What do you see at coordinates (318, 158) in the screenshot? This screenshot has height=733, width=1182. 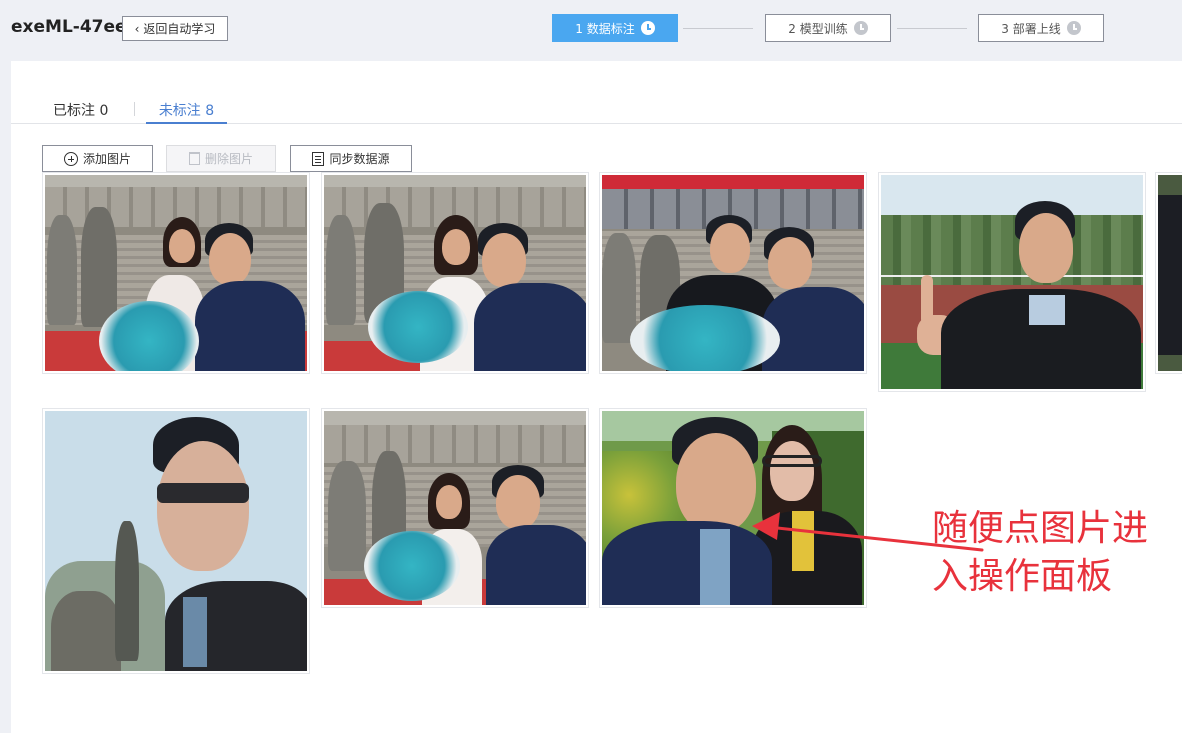 I see `document-sync-icon` at bounding box center [318, 158].